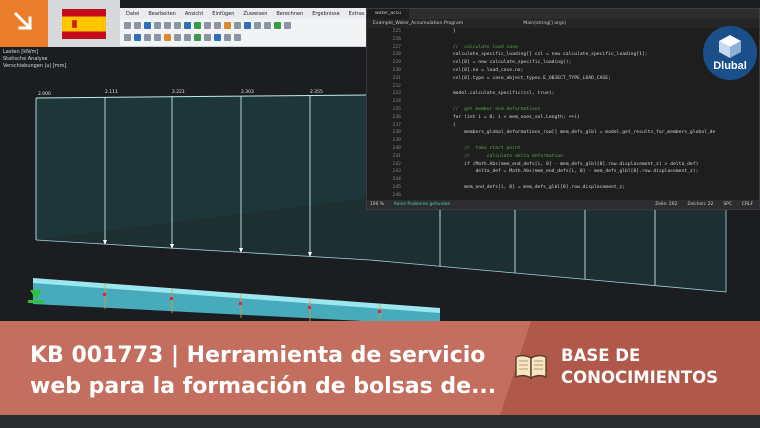 The width and height of the screenshot is (760, 428). What do you see at coordinates (531, 367) in the screenshot?
I see `book-icon` at bounding box center [531, 367].